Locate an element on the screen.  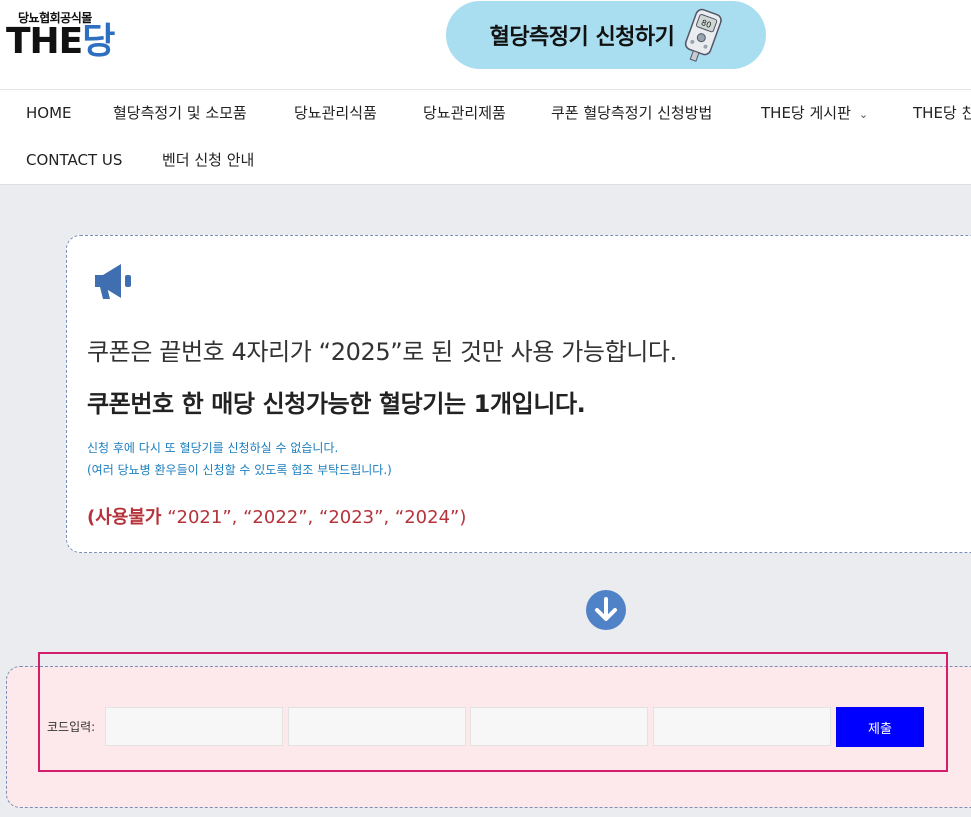
nav-home: HOME is located at coordinates (49, 113).